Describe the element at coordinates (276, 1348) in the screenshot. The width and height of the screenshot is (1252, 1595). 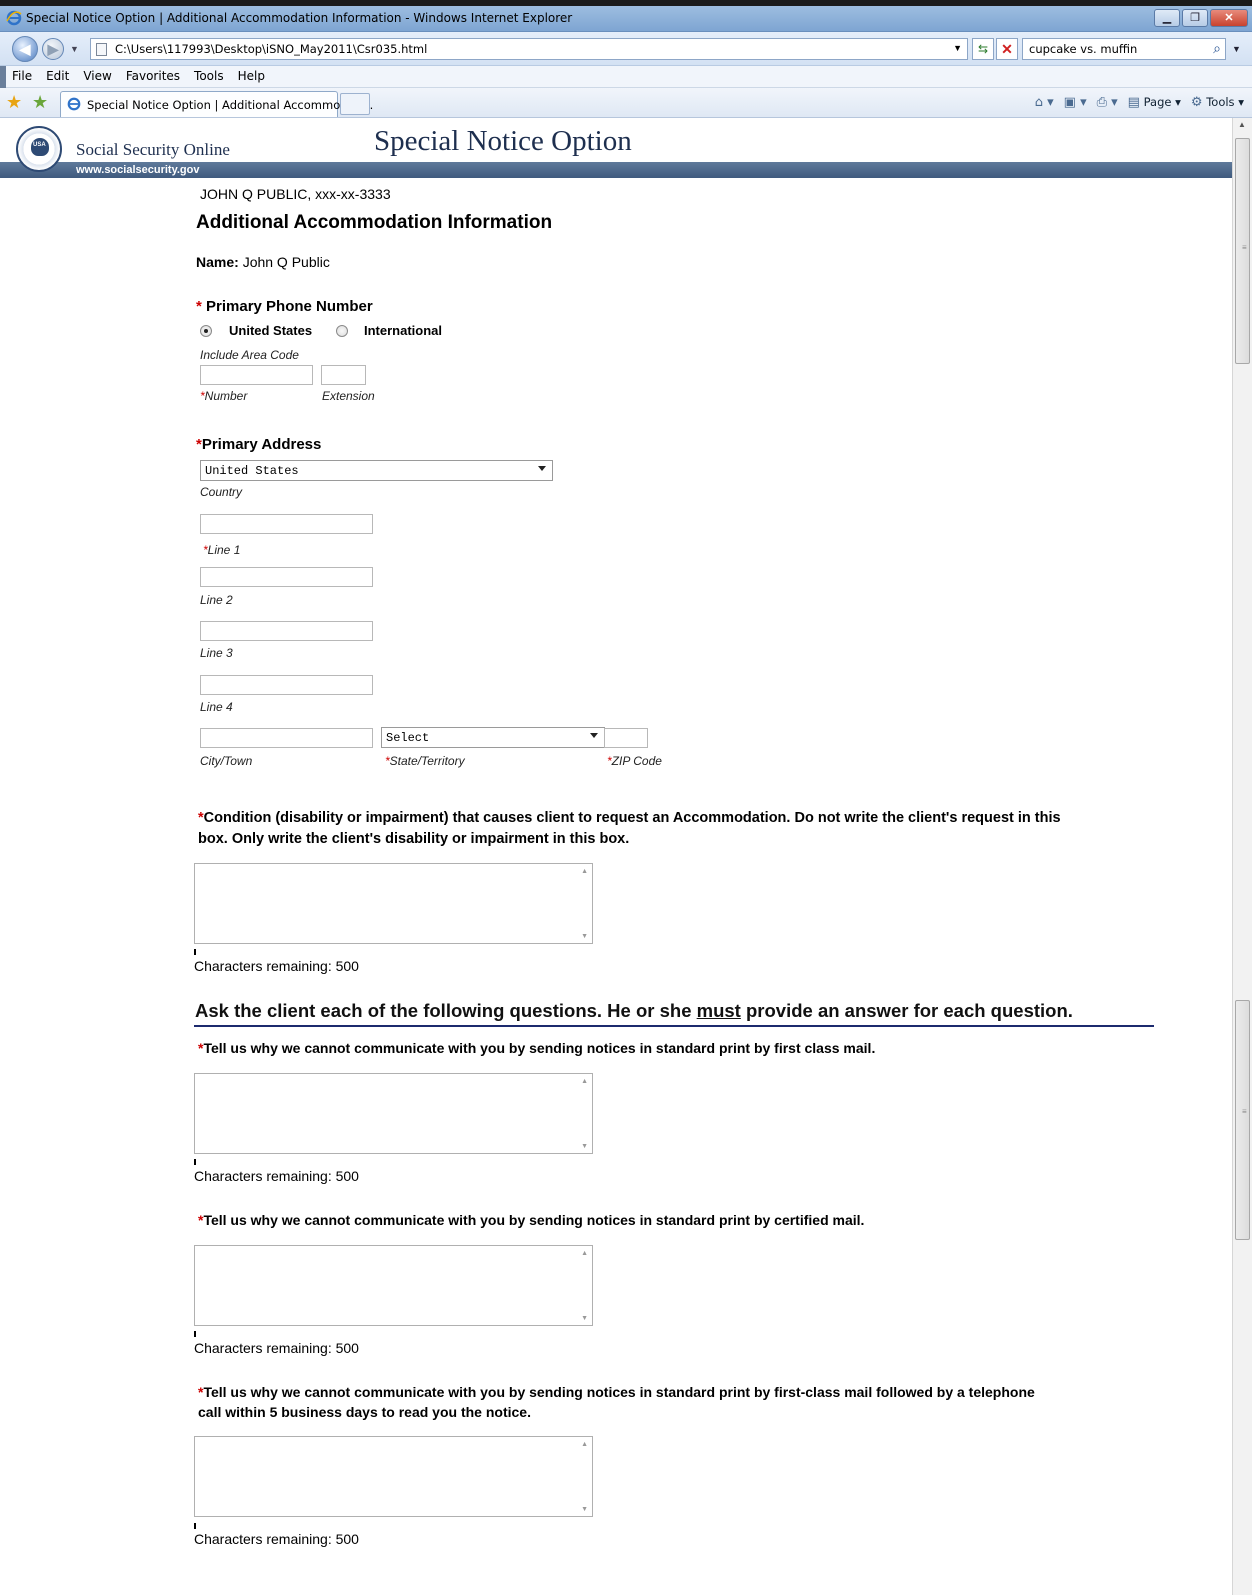
I see `question-2-chars-remaining: Characters remaining: 500` at that location.